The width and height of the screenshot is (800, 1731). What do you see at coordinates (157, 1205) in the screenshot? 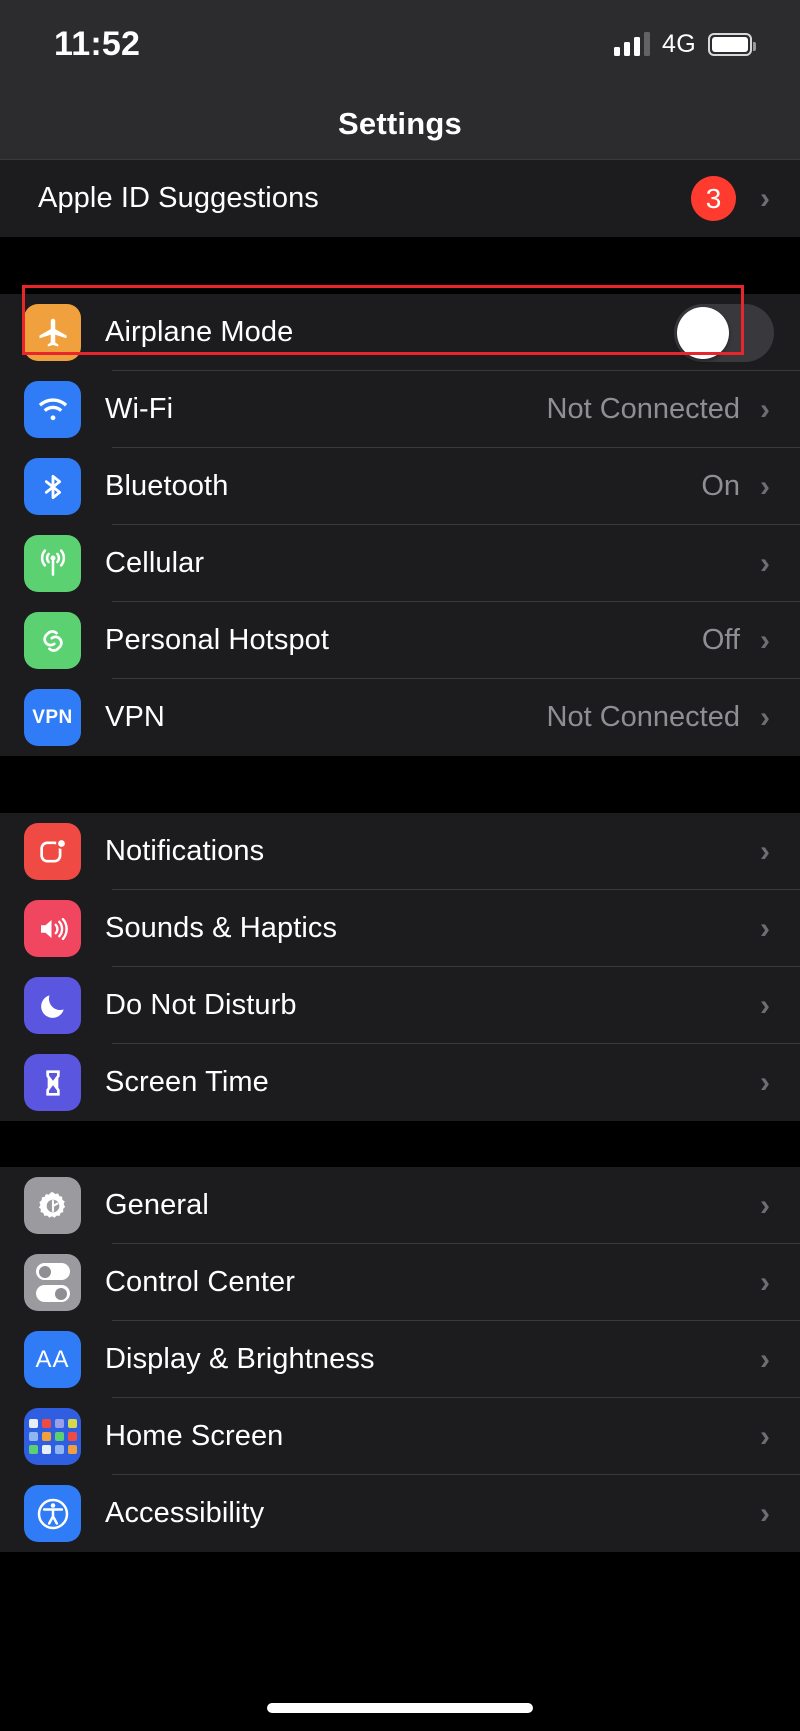
I see `row-label: General` at bounding box center [157, 1205].